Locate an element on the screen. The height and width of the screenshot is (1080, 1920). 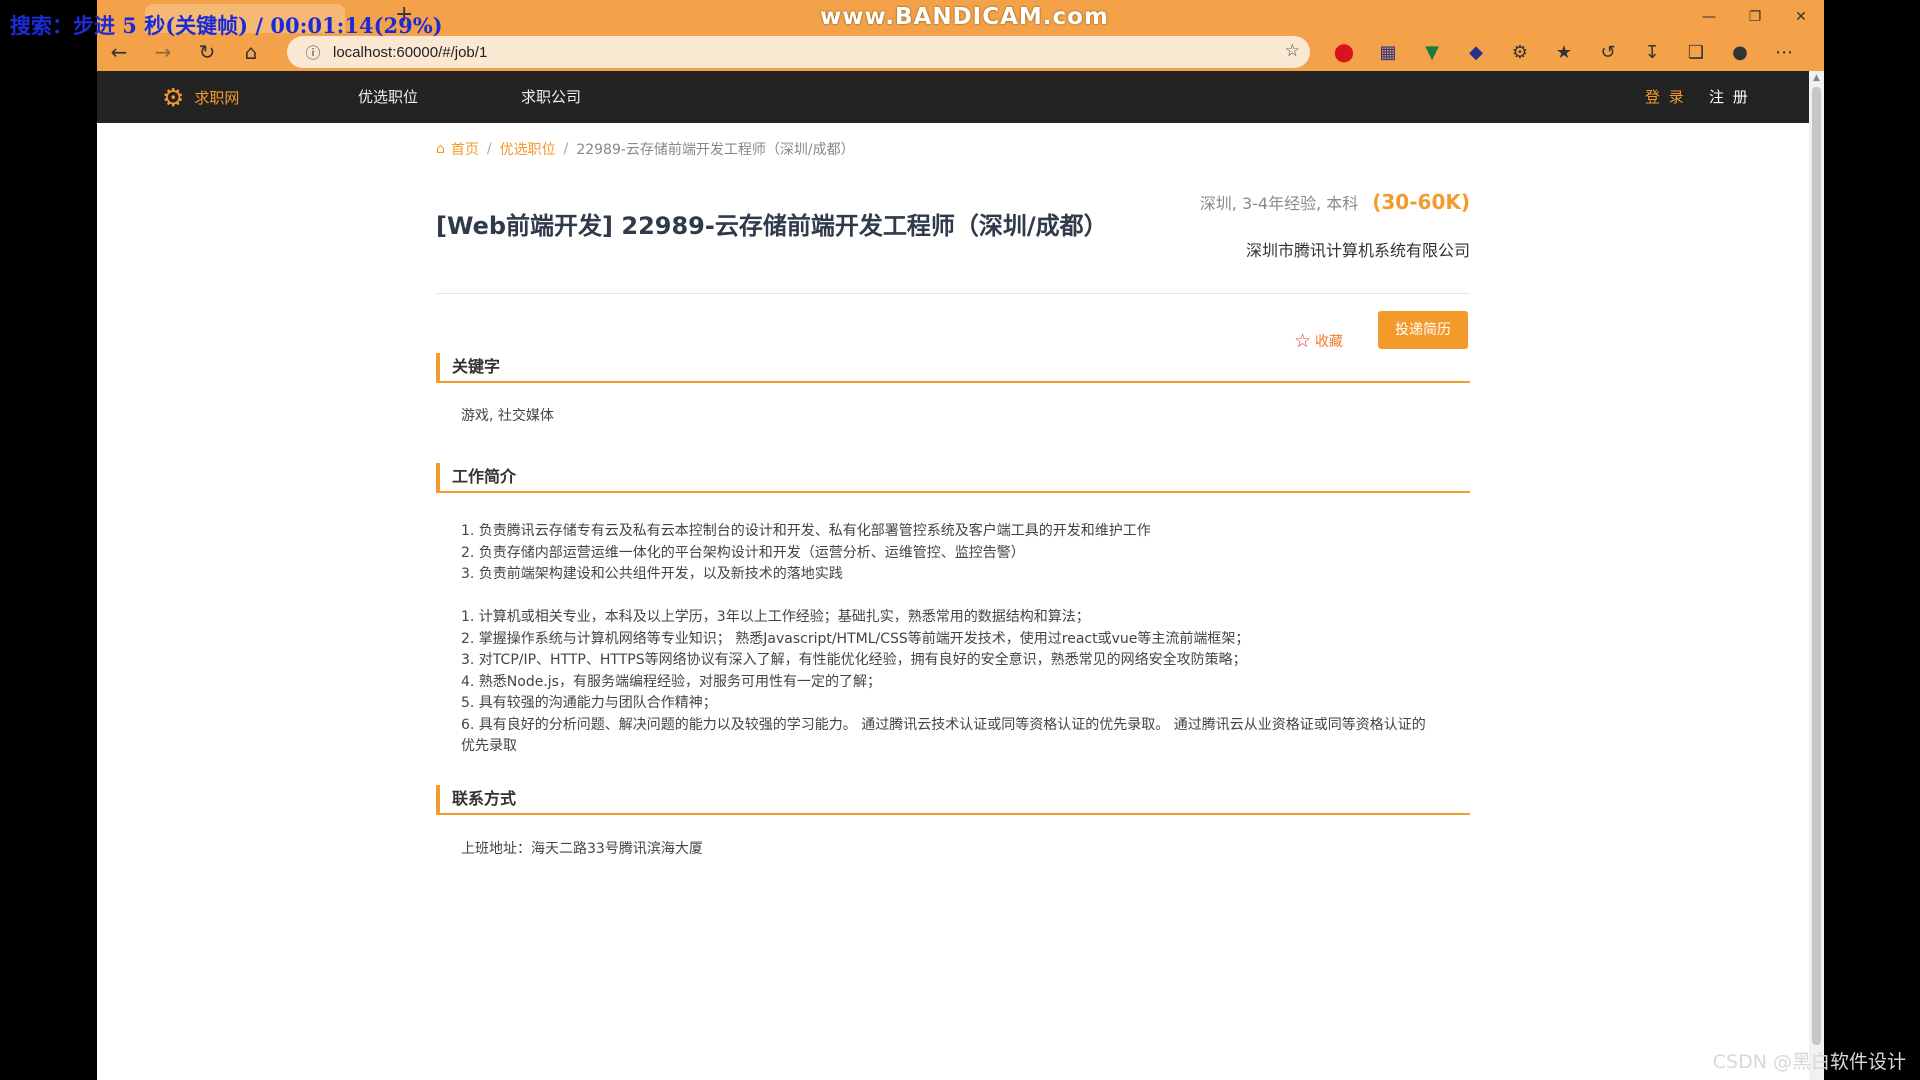
breadcrumb-current: 22989-云存储前端开发工程师（深圳/成都） is located at coordinates (715, 150).